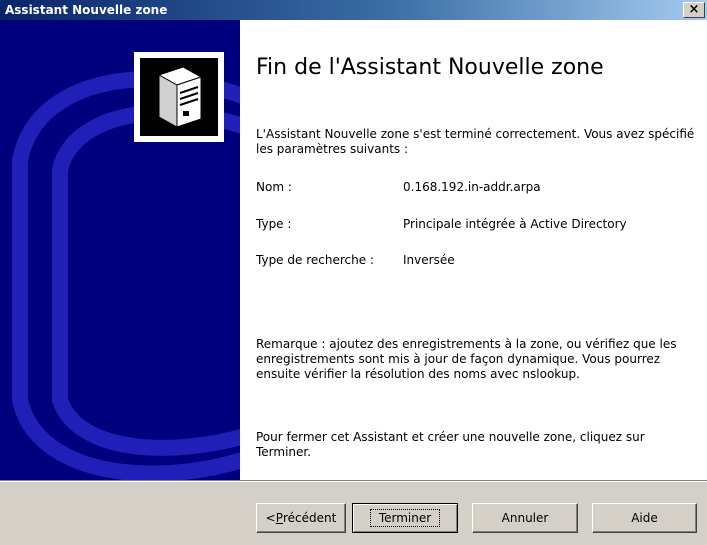 The width and height of the screenshot is (707, 545). I want to click on server-icon, so click(179, 97).